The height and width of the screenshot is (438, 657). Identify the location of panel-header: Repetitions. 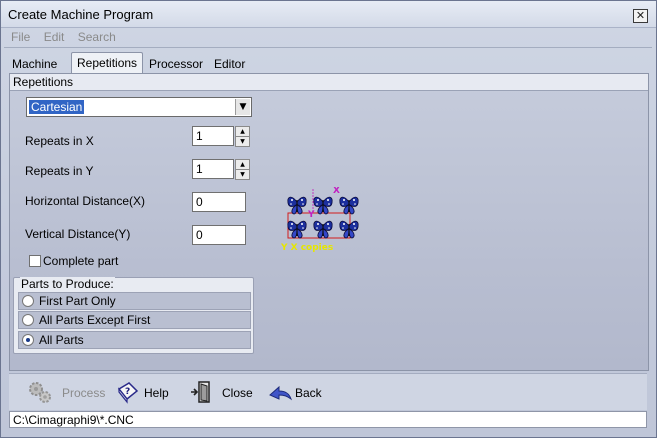
(329, 82).